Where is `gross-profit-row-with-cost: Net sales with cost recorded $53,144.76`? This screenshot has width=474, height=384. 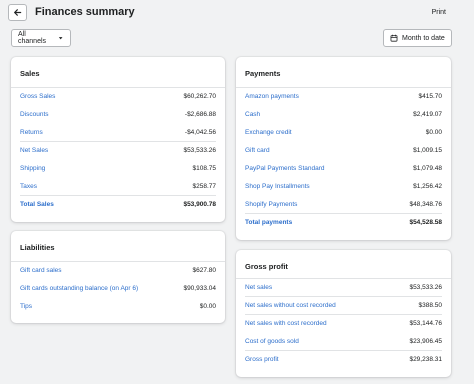 gross-profit-row-with-cost: Net sales with cost recorded $53,144.76 is located at coordinates (343, 323).